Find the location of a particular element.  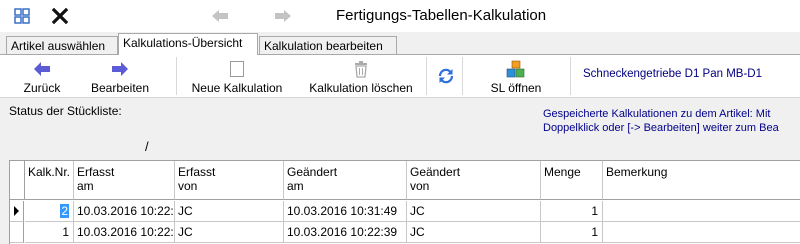

column-header-text: Bemerkung is located at coordinates (637, 172).